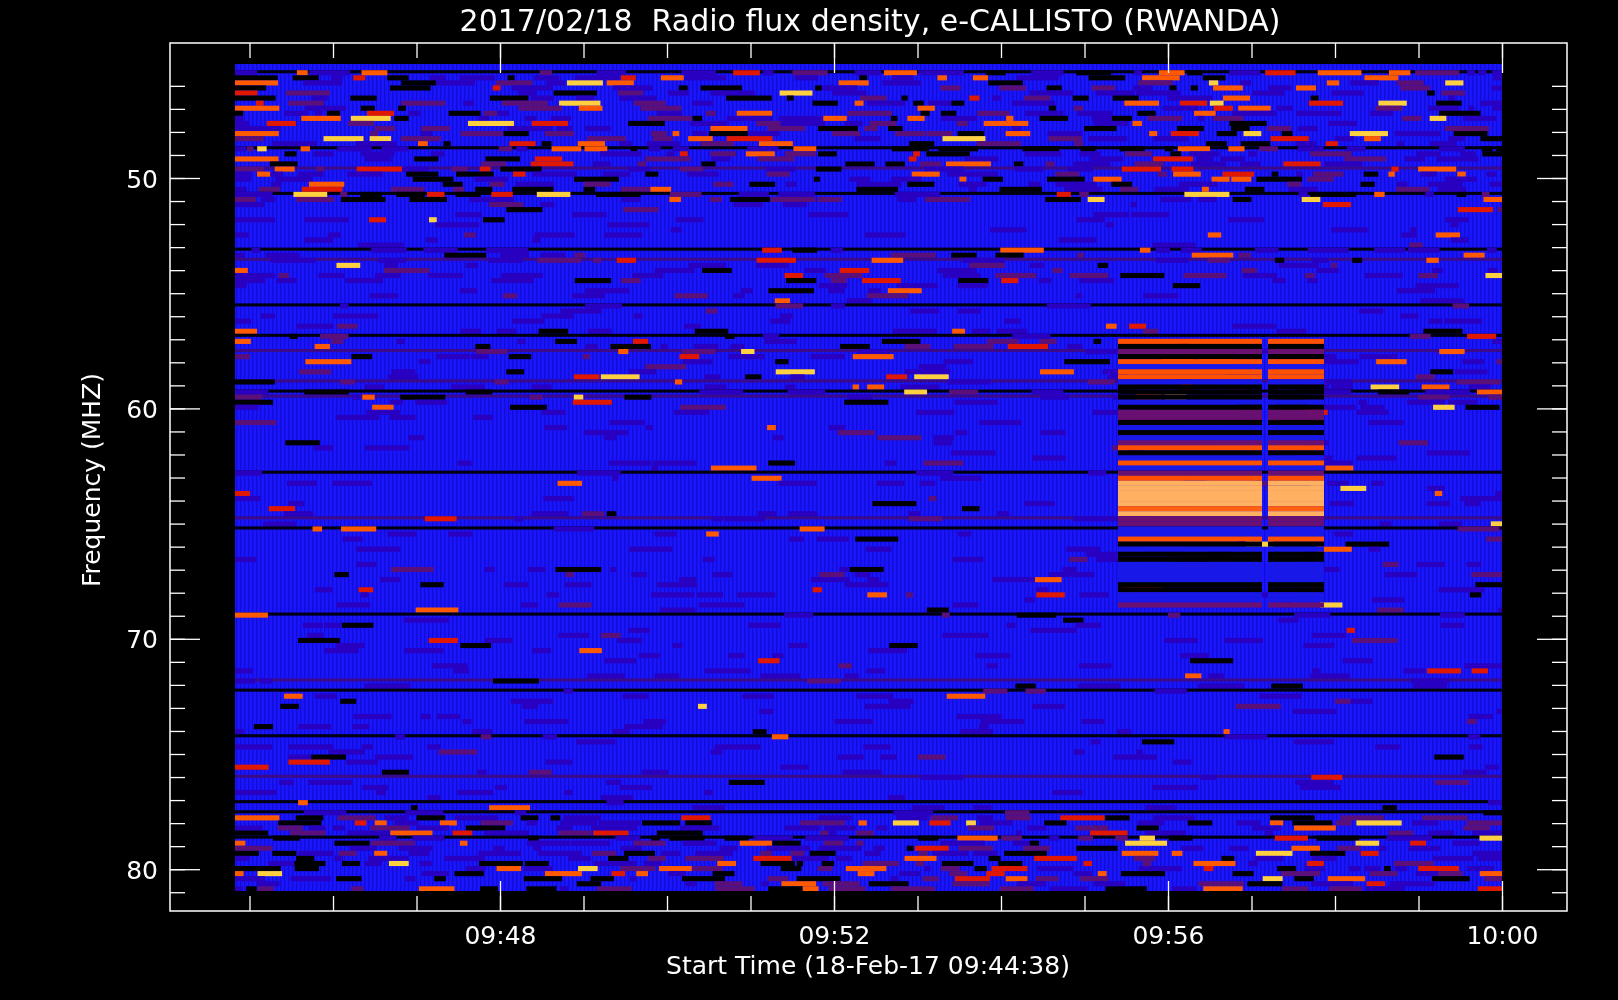 The image size is (1618, 1000). What do you see at coordinates (500, 935) in the screenshot?
I see `x-tick-label: 09:48` at bounding box center [500, 935].